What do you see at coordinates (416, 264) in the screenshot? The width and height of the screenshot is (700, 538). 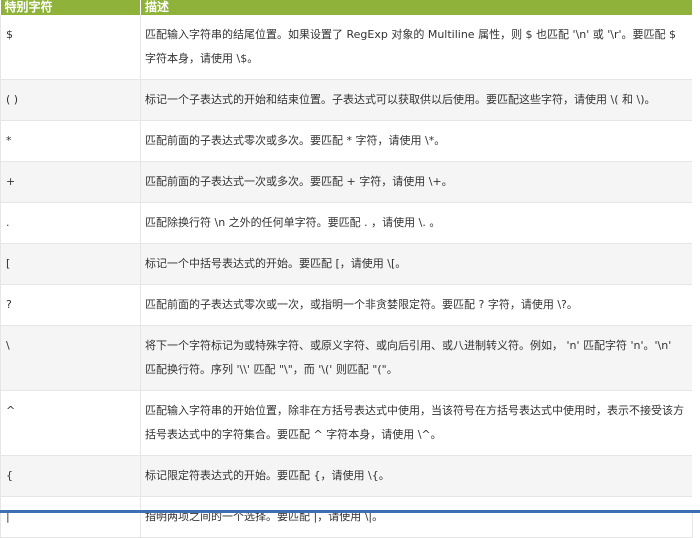 I see `description-cell: 标记一个中括号表达式的开始。要匹配 [，请使用 \[。` at bounding box center [416, 264].